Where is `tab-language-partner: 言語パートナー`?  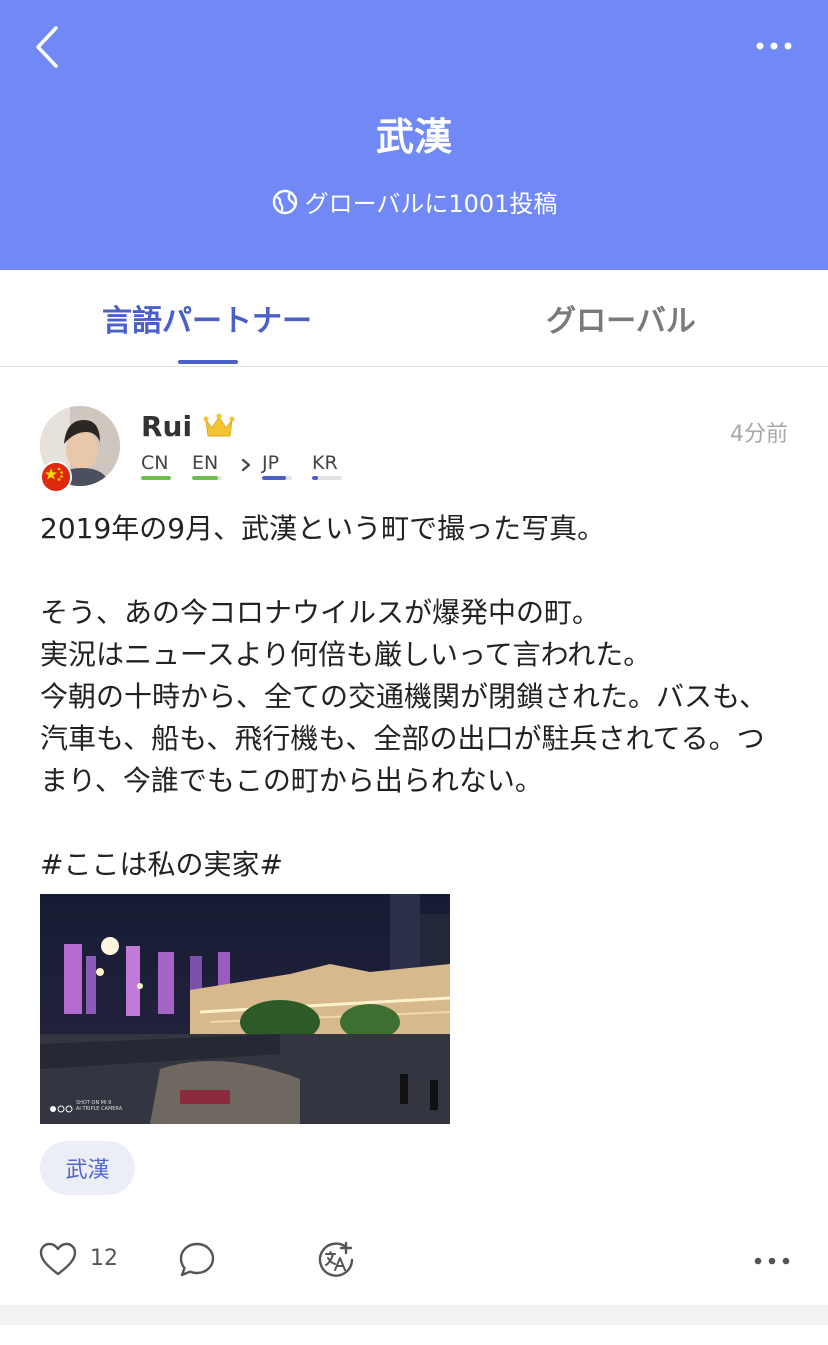 tab-language-partner: 言語パートナー is located at coordinates (207, 318).